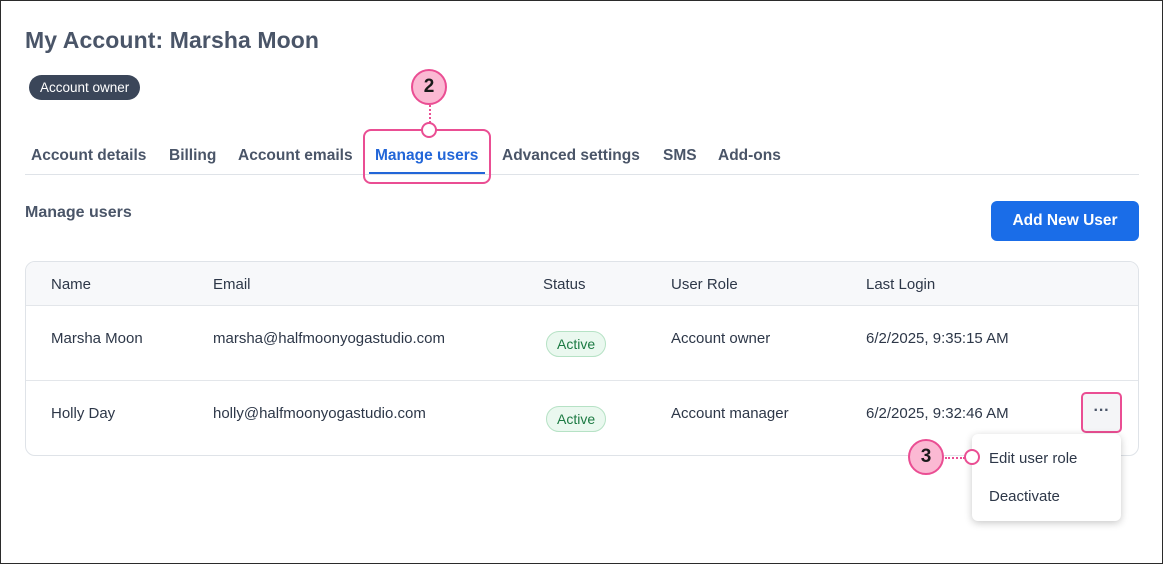 The width and height of the screenshot is (1163, 564). I want to click on page-title: My Account: Marsha Moon, so click(172, 40).